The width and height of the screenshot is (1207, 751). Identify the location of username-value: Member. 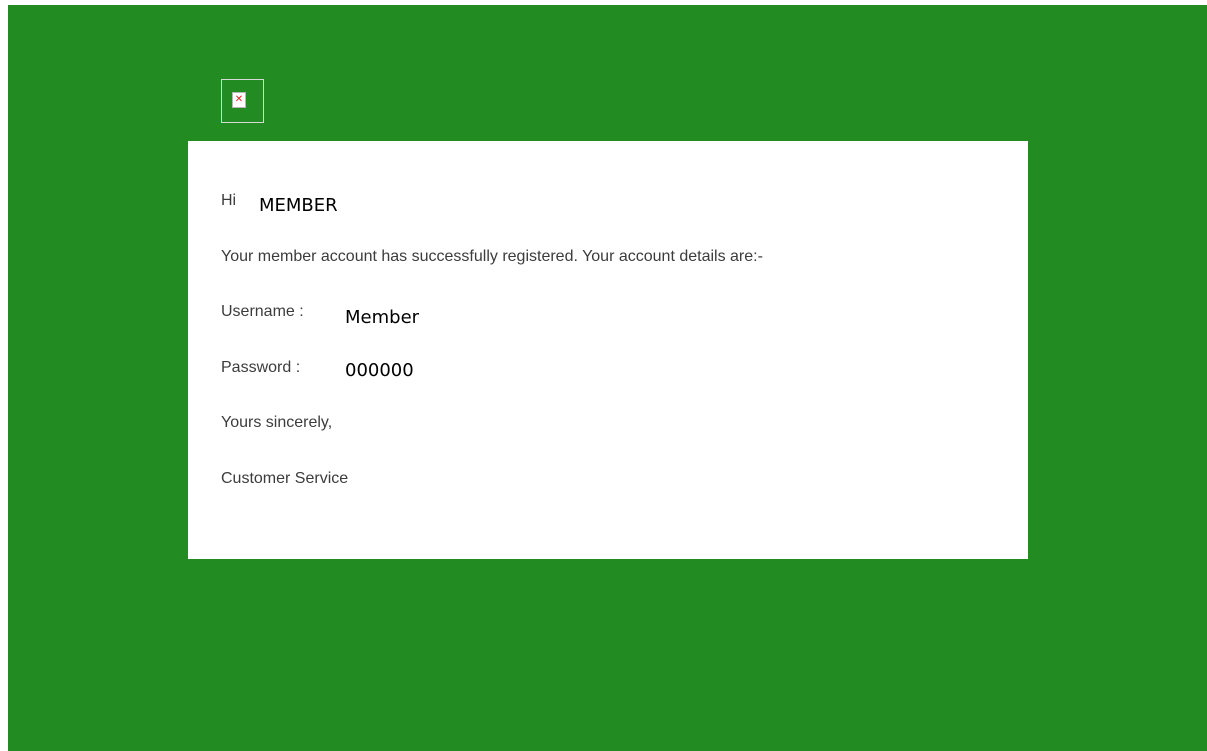
(382, 317).